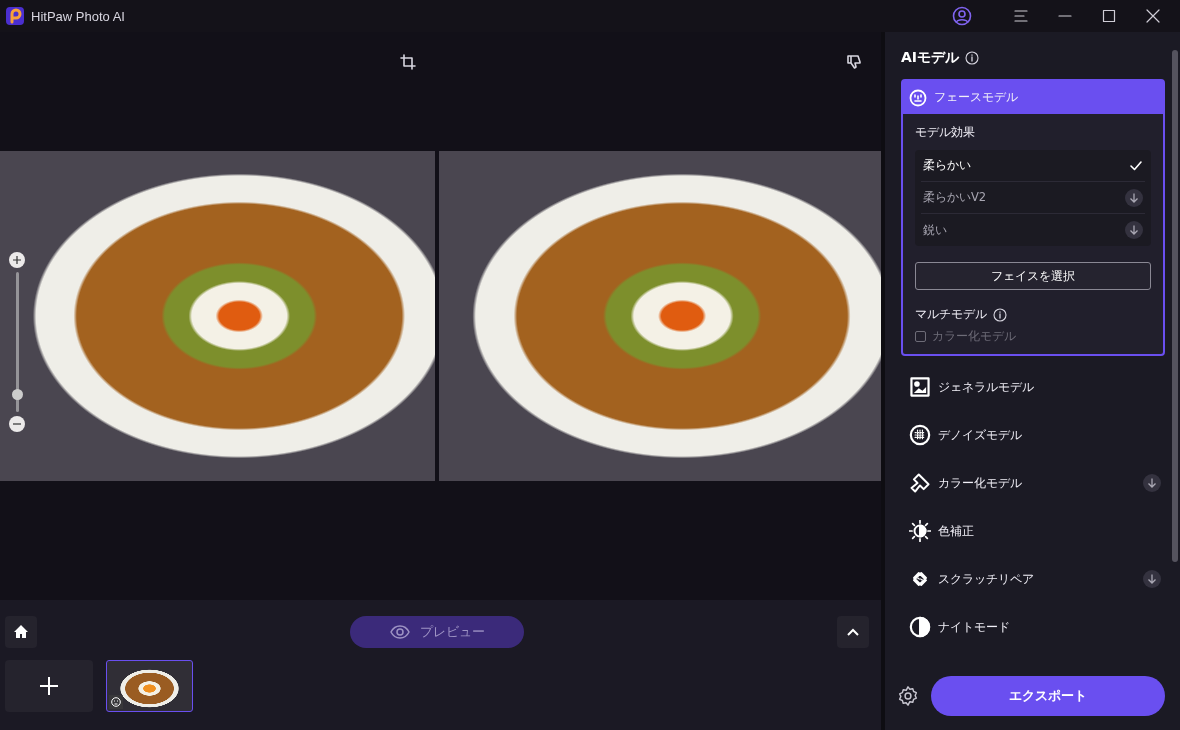 This screenshot has width=1180, height=730. What do you see at coordinates (1175, 306) in the screenshot?
I see `scrollbar` at bounding box center [1175, 306].